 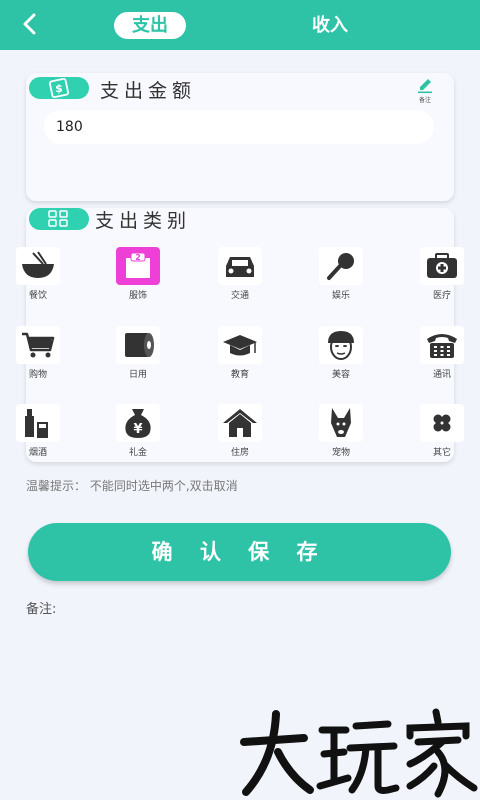 I want to click on category-label: 医疗, so click(x=441, y=296).